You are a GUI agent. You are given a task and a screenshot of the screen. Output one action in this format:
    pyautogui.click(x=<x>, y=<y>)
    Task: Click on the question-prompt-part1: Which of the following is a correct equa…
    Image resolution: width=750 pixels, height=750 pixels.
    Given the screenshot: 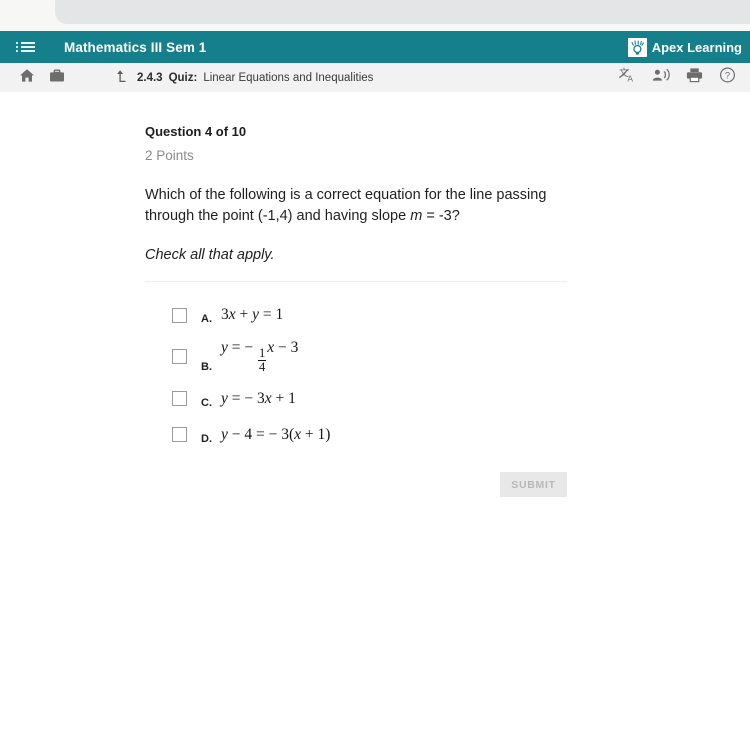 What is the action you would take?
    pyautogui.click(x=346, y=205)
    